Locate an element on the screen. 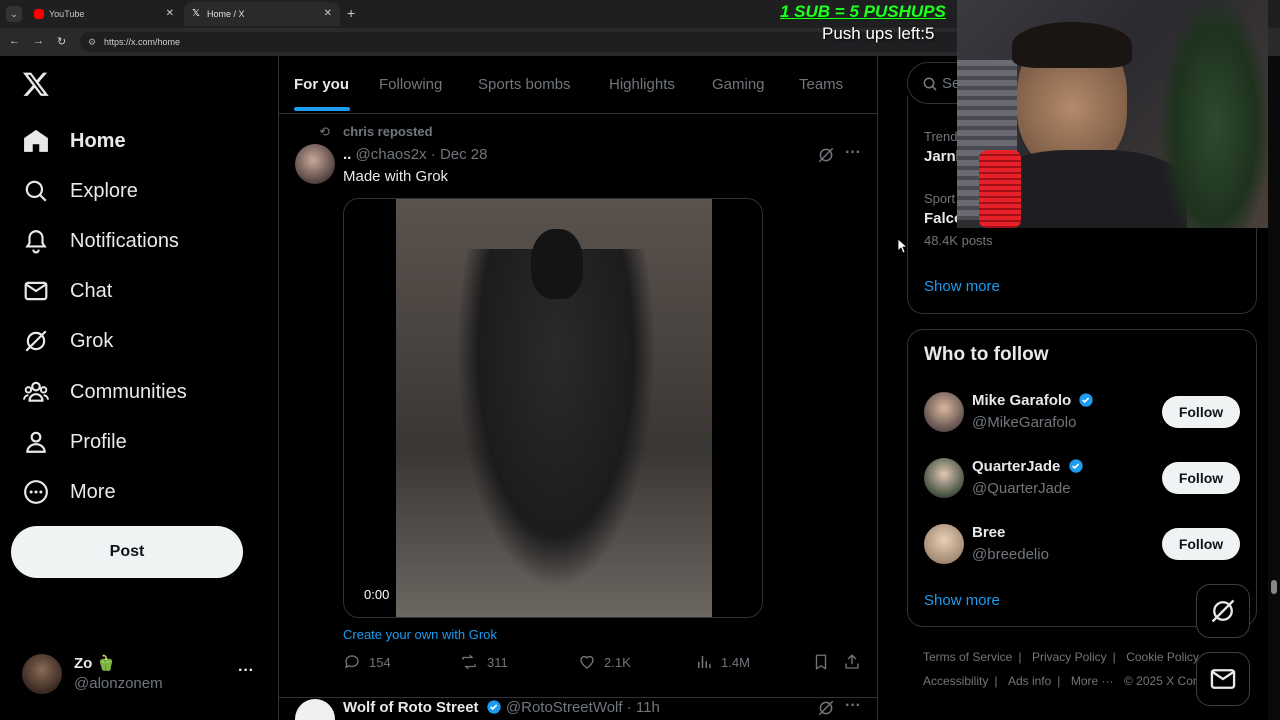 Image resolution: width=1280 pixels, height=720 pixels. new-tab-button: + is located at coordinates (351, 13).